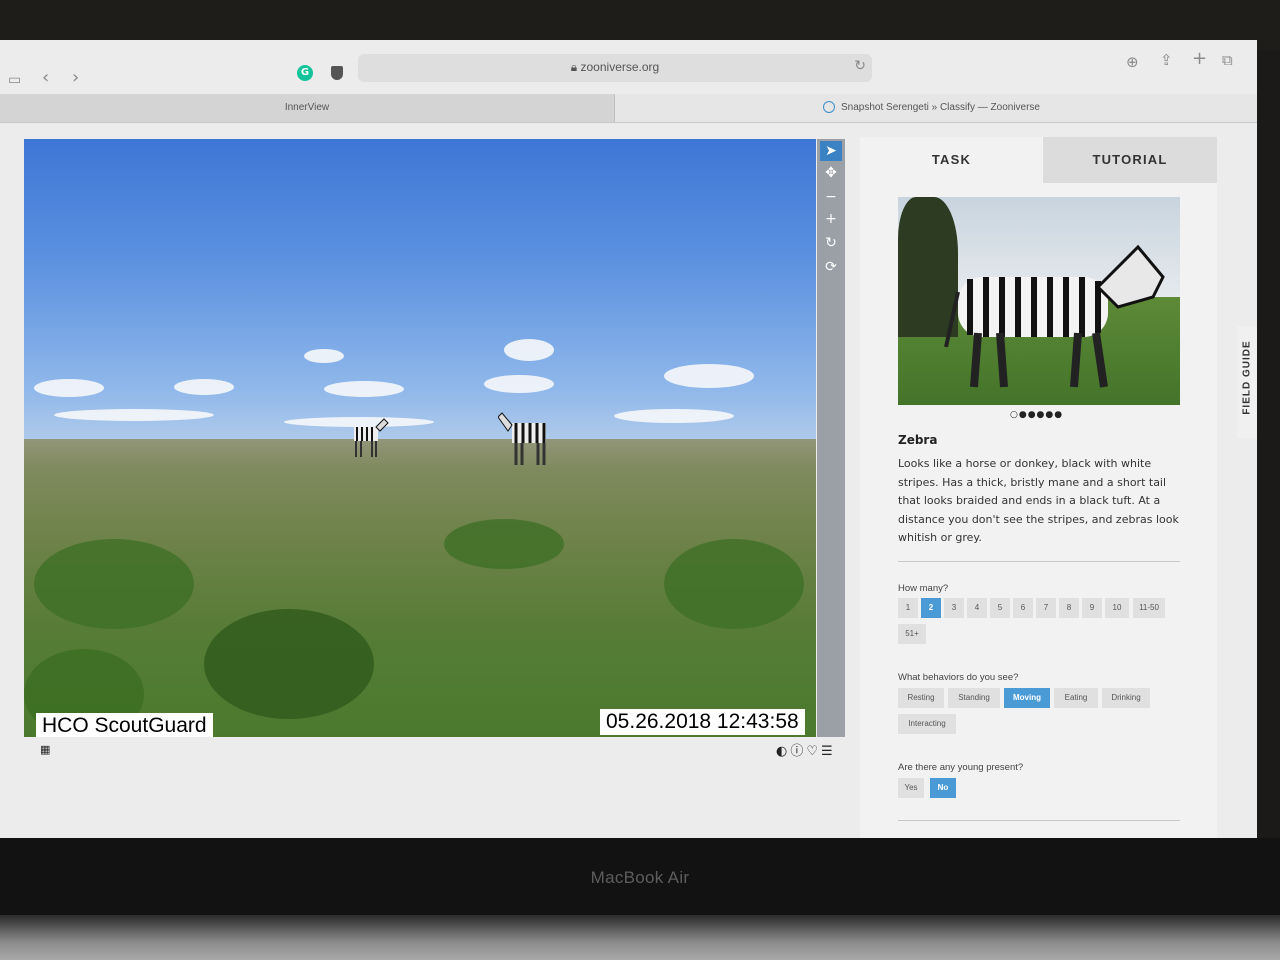 This screenshot has width=1280, height=960. I want to click on how-many-question: How many?, so click(923, 588).